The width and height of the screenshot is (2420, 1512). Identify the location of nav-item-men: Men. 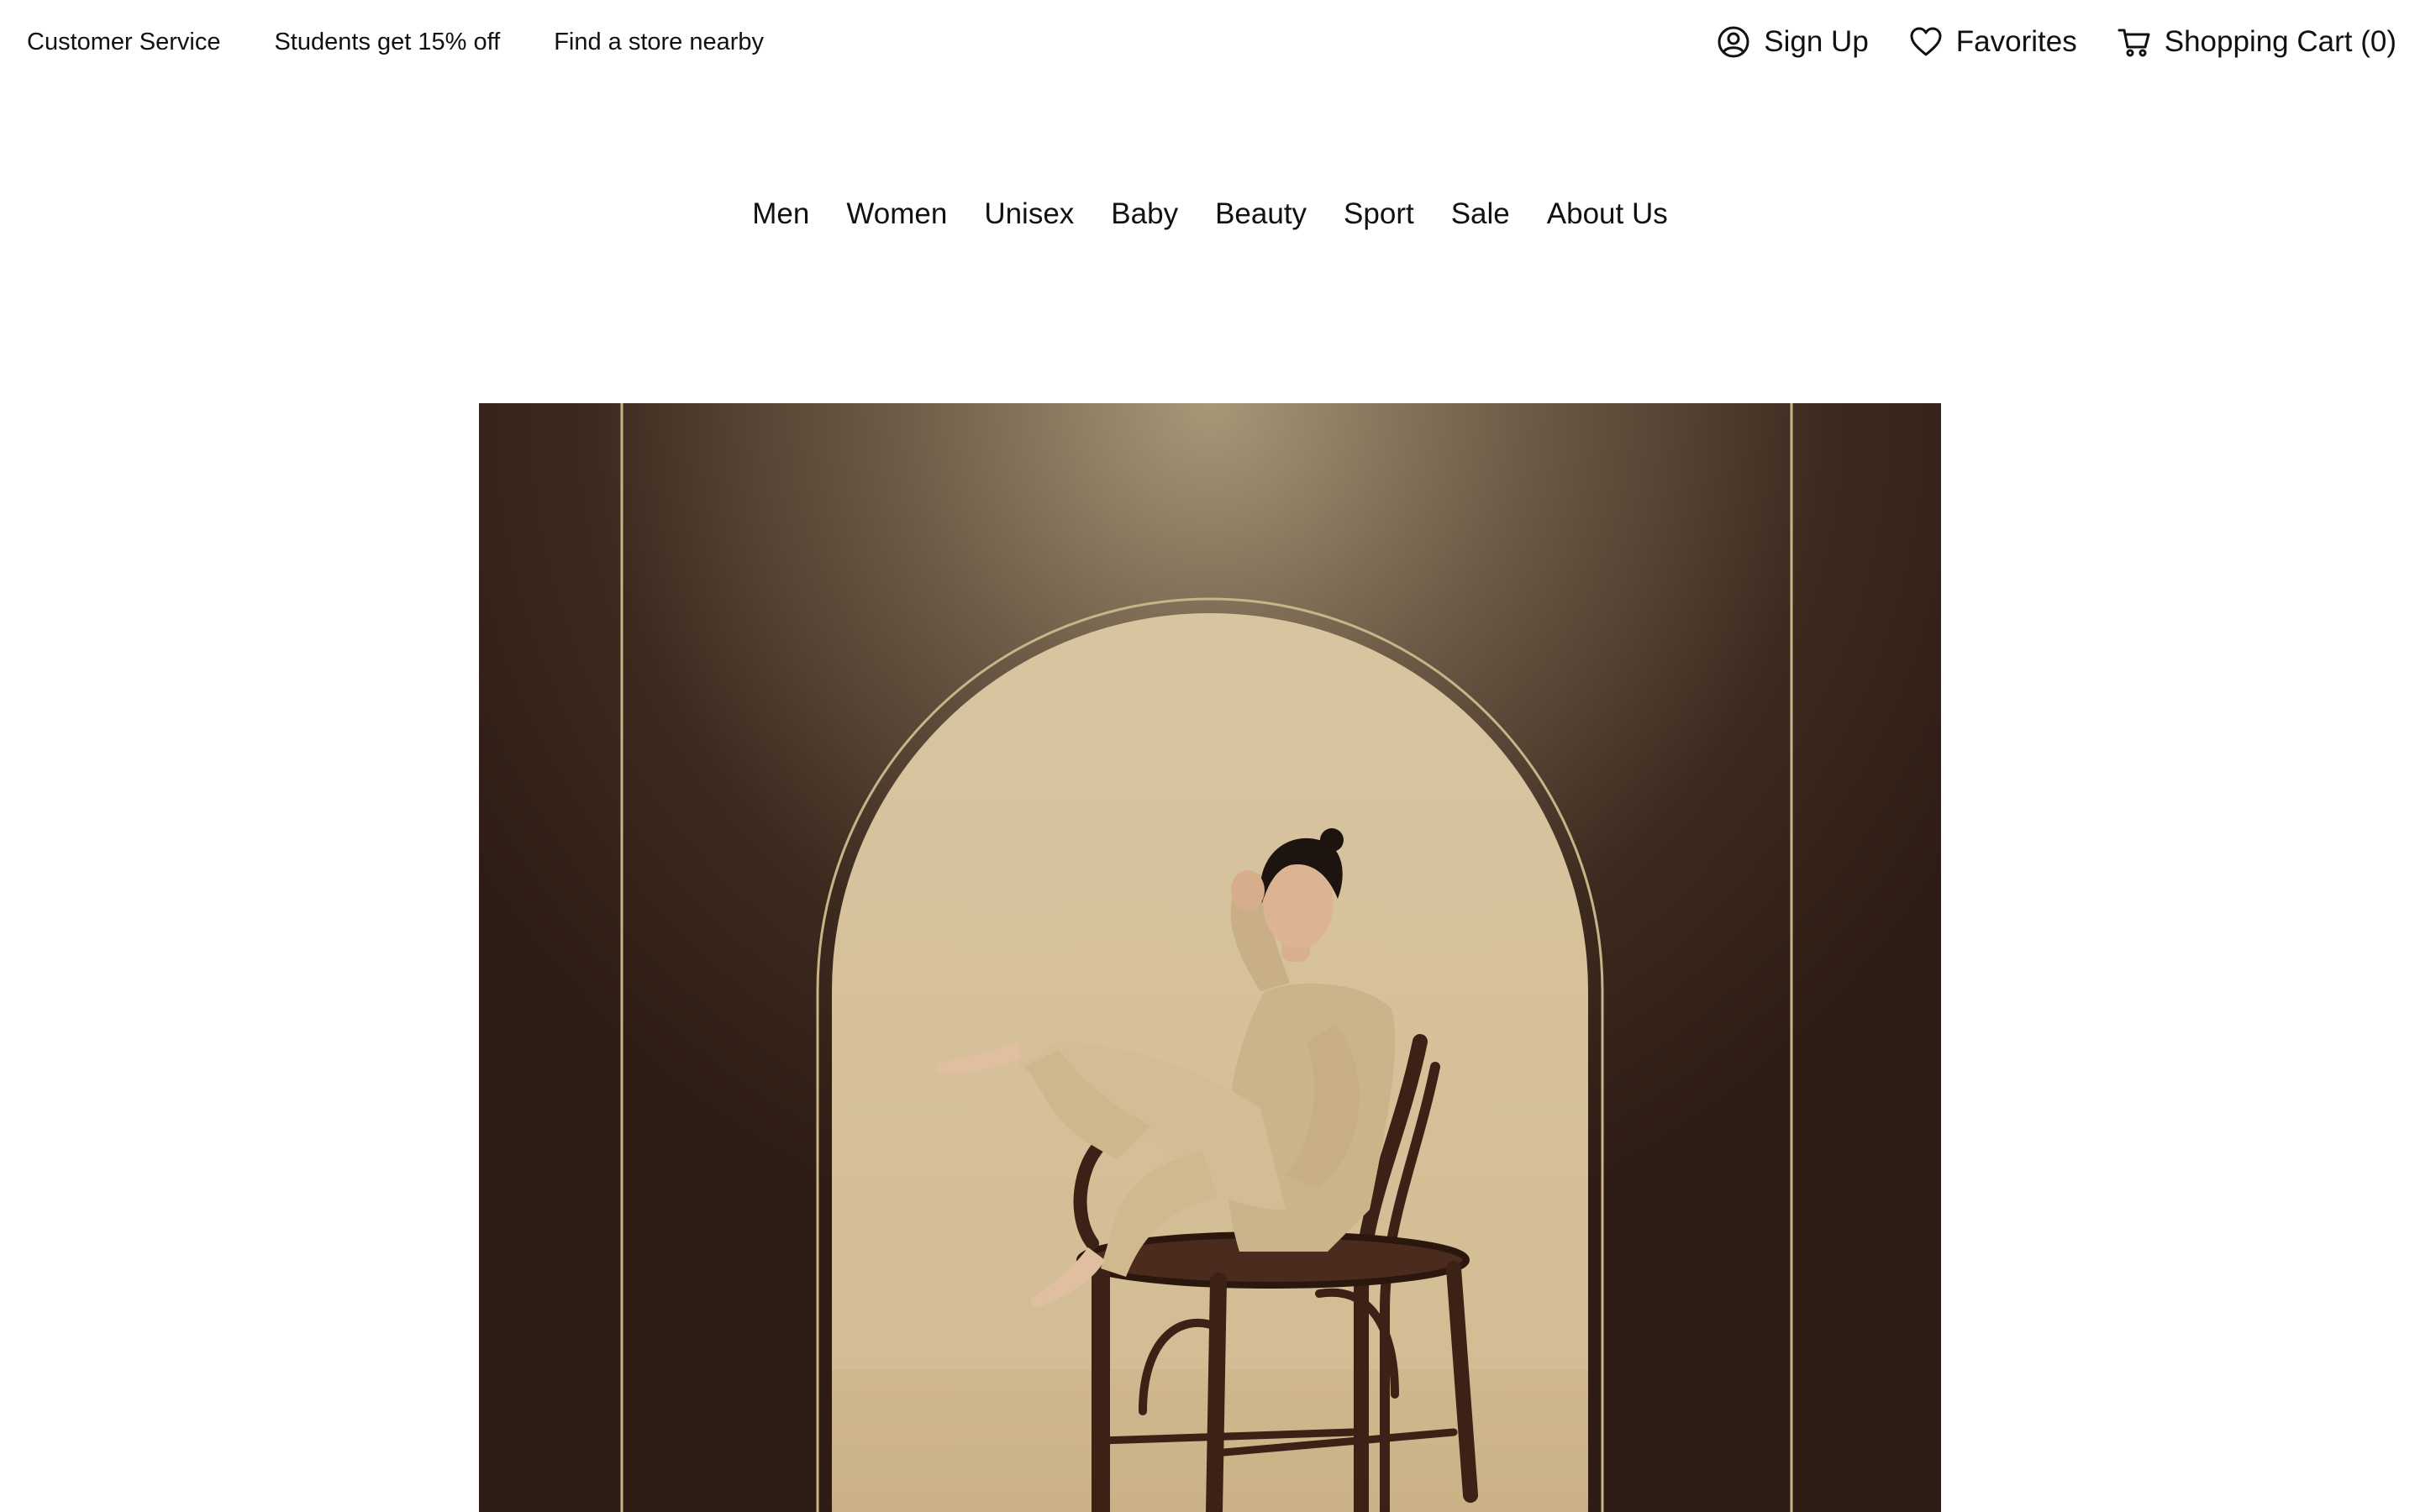
(780, 214).